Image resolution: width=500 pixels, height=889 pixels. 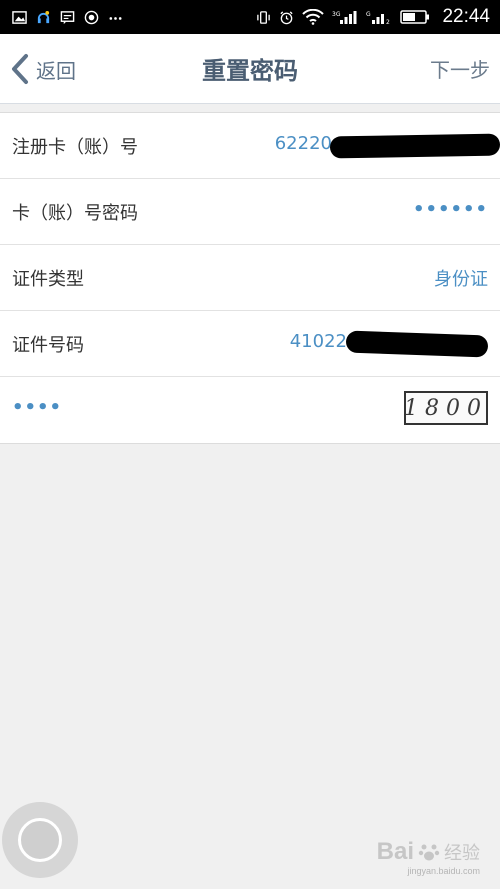 What do you see at coordinates (250, 69) in the screenshot?
I see `nav-bar: 返回 重置密码 下一步` at bounding box center [250, 69].